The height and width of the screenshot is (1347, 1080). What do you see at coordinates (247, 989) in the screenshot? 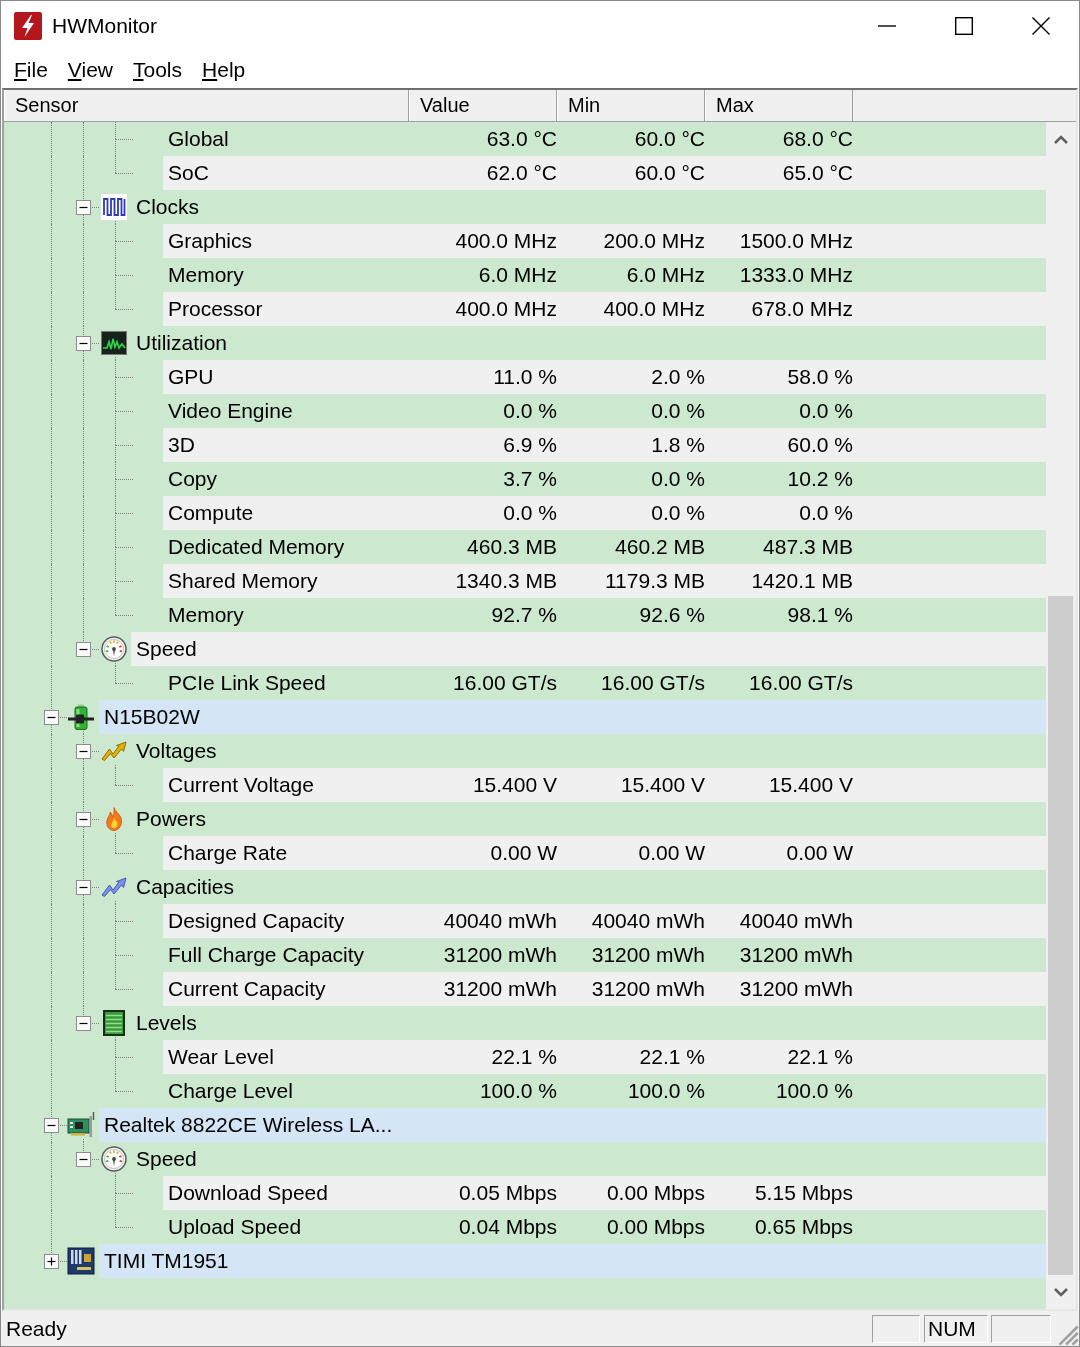
I see `sensor-name: Current Capacity` at bounding box center [247, 989].